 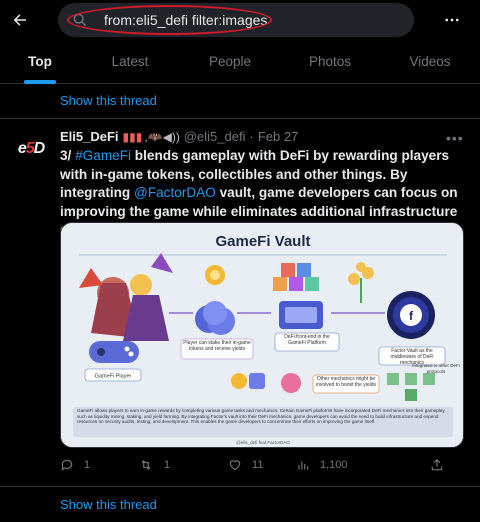 I want to click on image-credit: @eli5_defi feat.FactorDAO, so click(x=263, y=442).